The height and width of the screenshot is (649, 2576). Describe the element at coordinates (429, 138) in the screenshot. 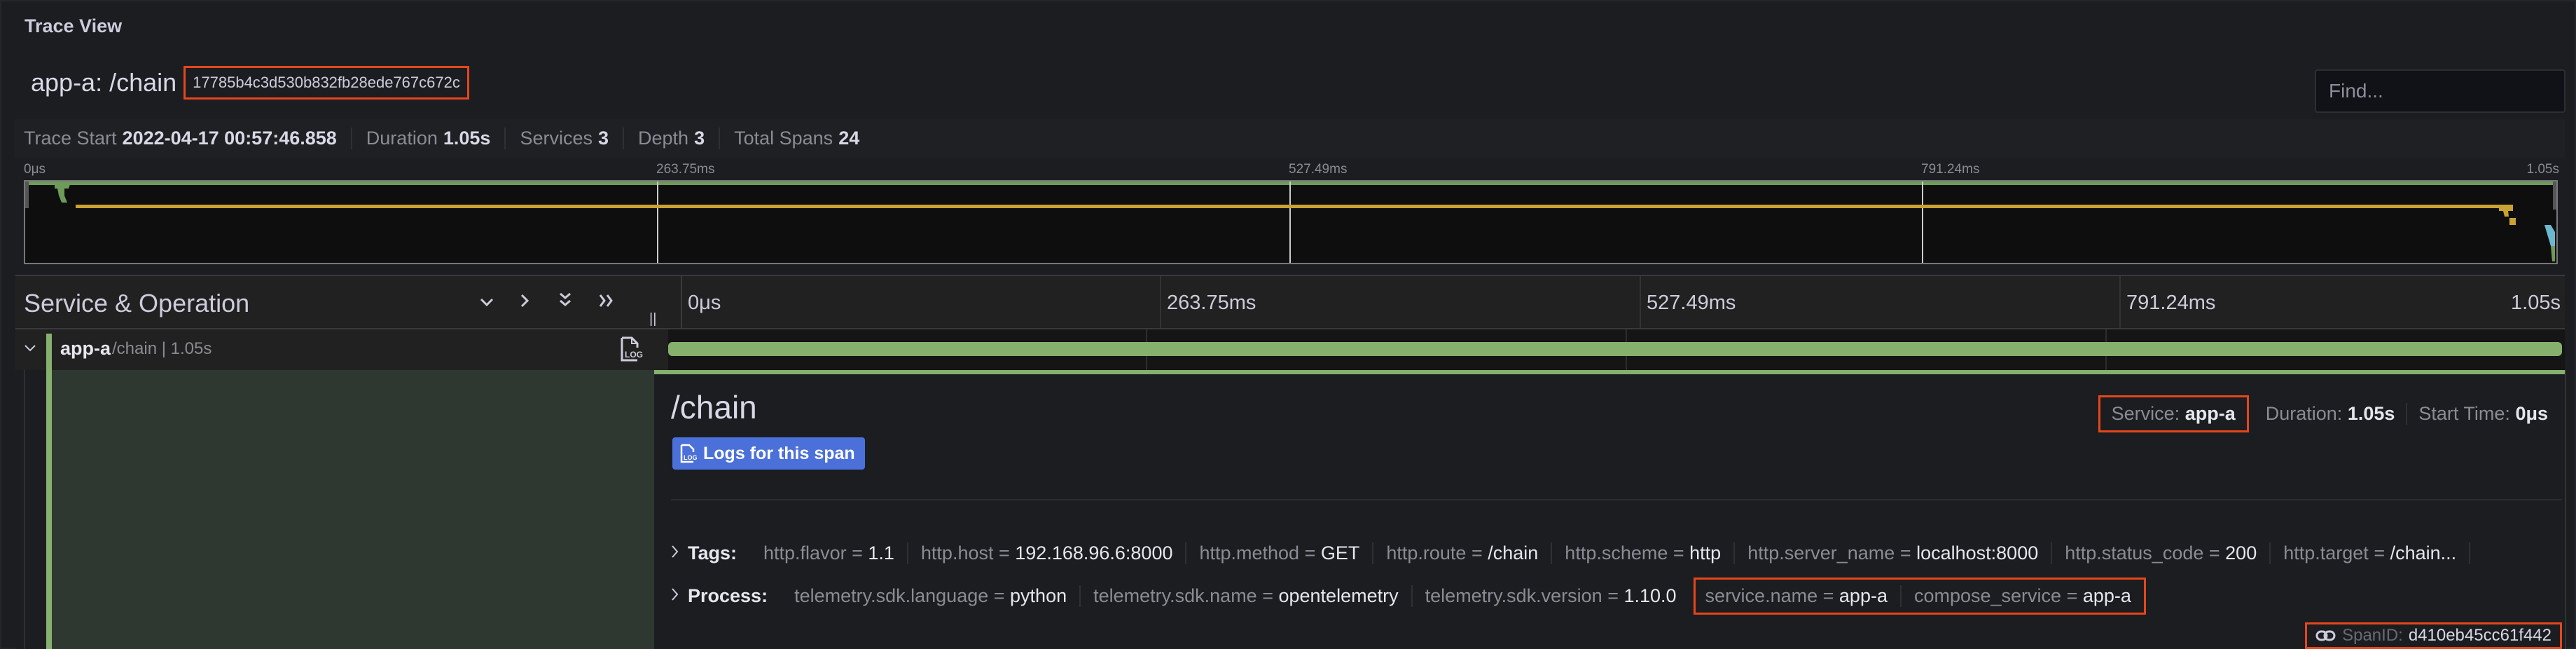

I see `trace-duration: Duration 1.05s` at that location.